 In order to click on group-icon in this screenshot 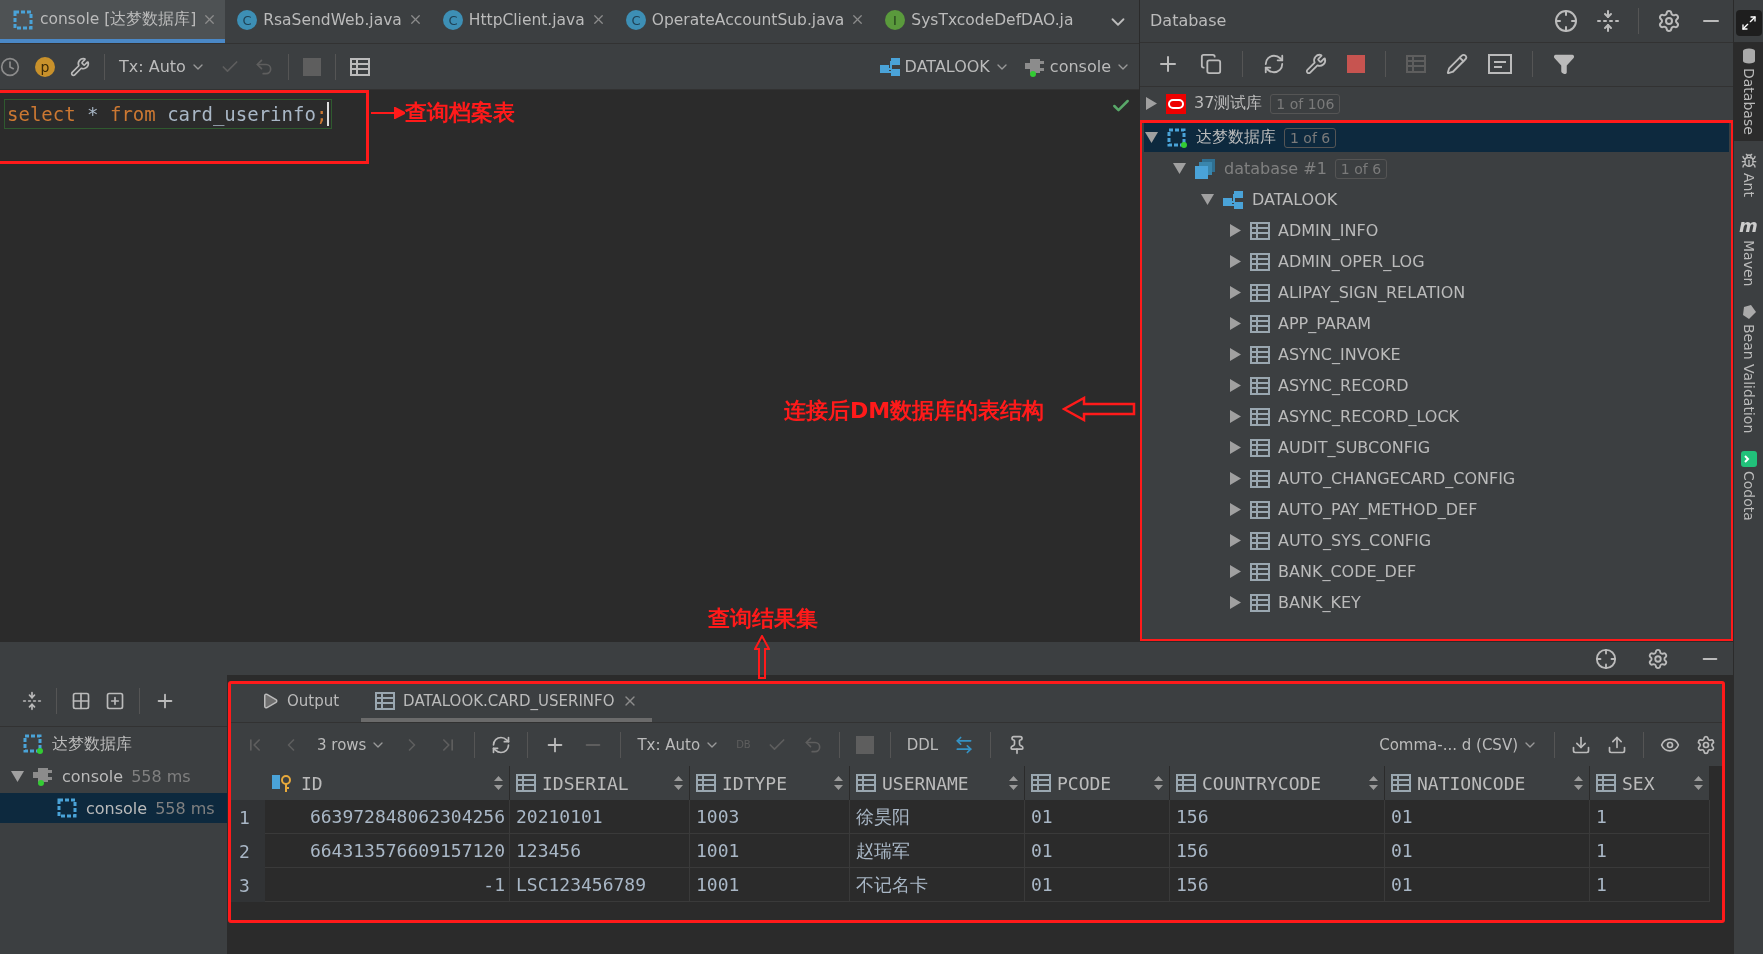, I will do `click(81, 700)`.